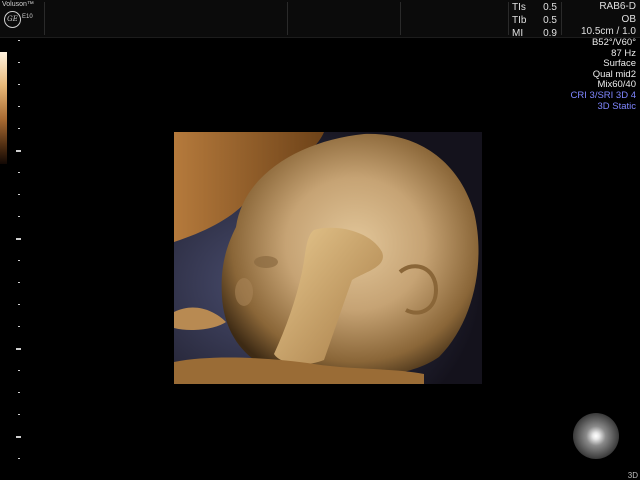  Describe the element at coordinates (12, 19) in the screenshot. I see `ge-logo-icon: GE` at that location.